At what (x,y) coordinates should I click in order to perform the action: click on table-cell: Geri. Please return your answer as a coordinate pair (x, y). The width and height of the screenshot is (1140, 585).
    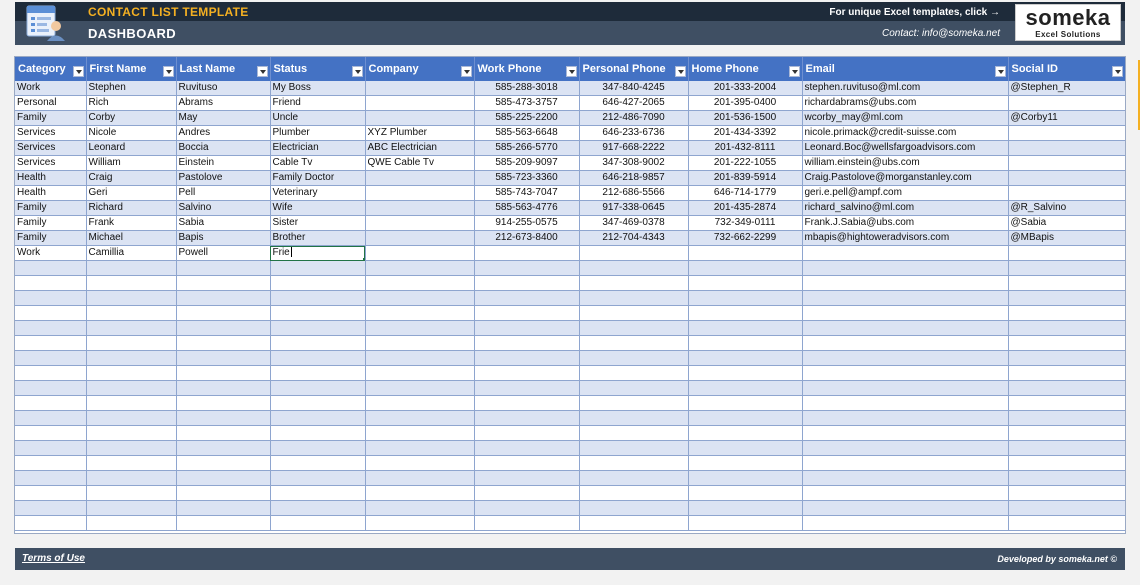
    Looking at the image, I should click on (131, 193).